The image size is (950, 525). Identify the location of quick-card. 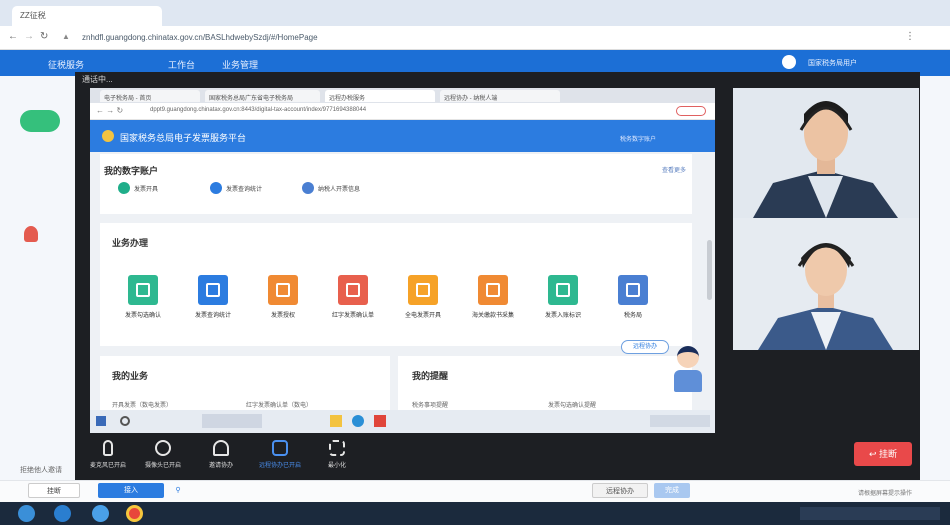
(396, 184).